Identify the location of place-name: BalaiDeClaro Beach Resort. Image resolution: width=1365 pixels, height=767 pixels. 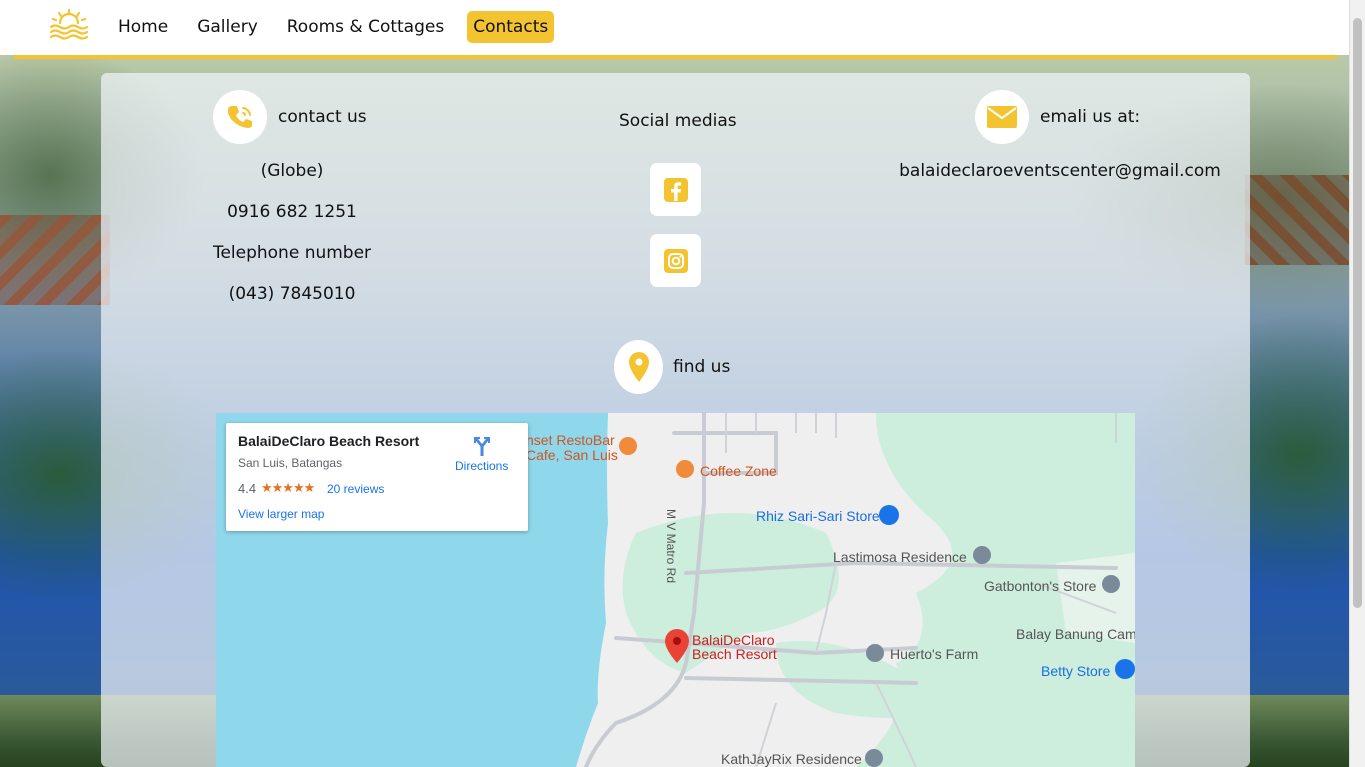
(329, 441).